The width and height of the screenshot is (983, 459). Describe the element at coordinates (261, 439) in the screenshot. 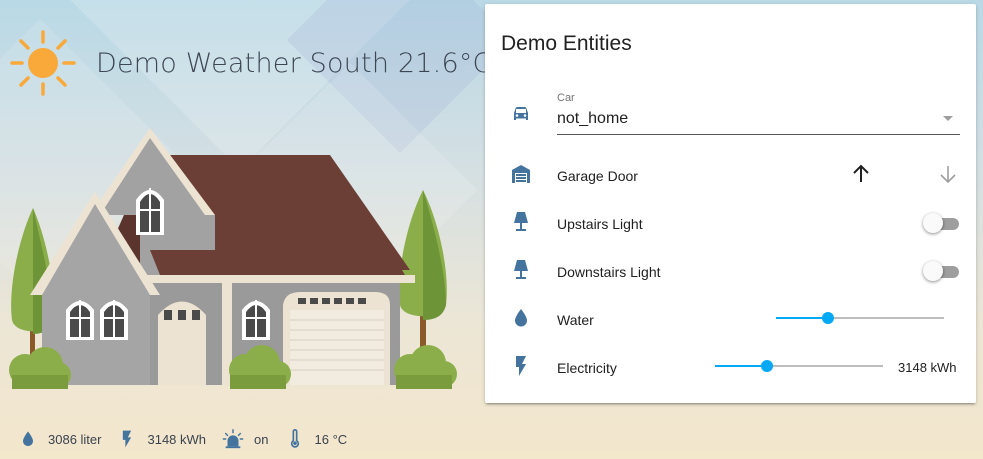

I see `status-alarm-text: on` at that location.